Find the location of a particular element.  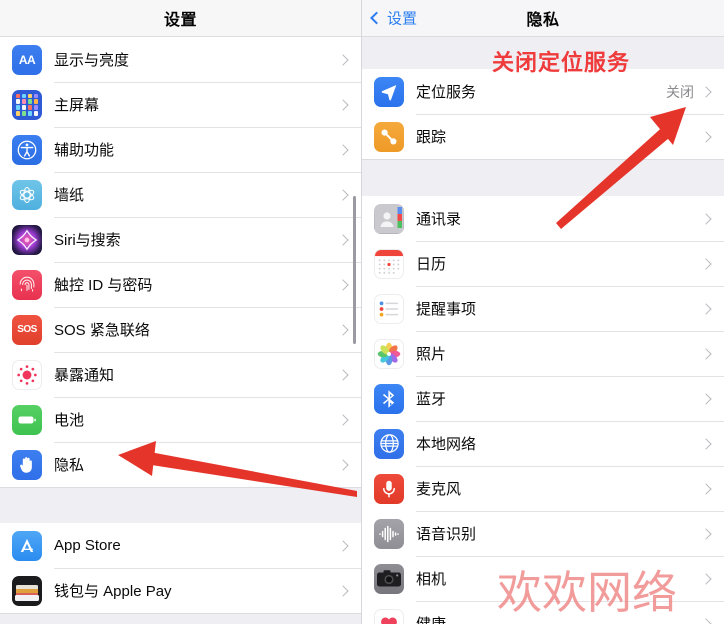

privacy-row-label: 跟踪 is located at coordinates (431, 137).